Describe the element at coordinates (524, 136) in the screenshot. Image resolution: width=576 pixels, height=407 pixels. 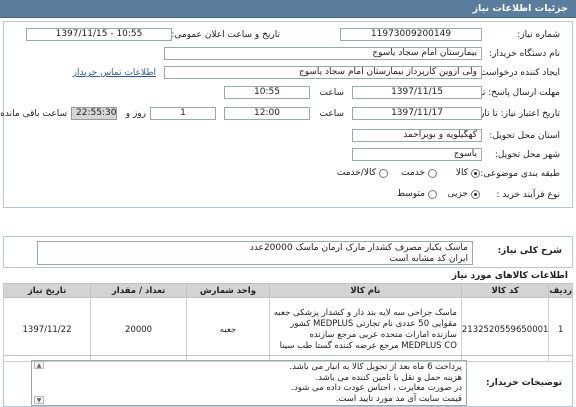
I see `province-label: استان محل تحویل:` at that location.